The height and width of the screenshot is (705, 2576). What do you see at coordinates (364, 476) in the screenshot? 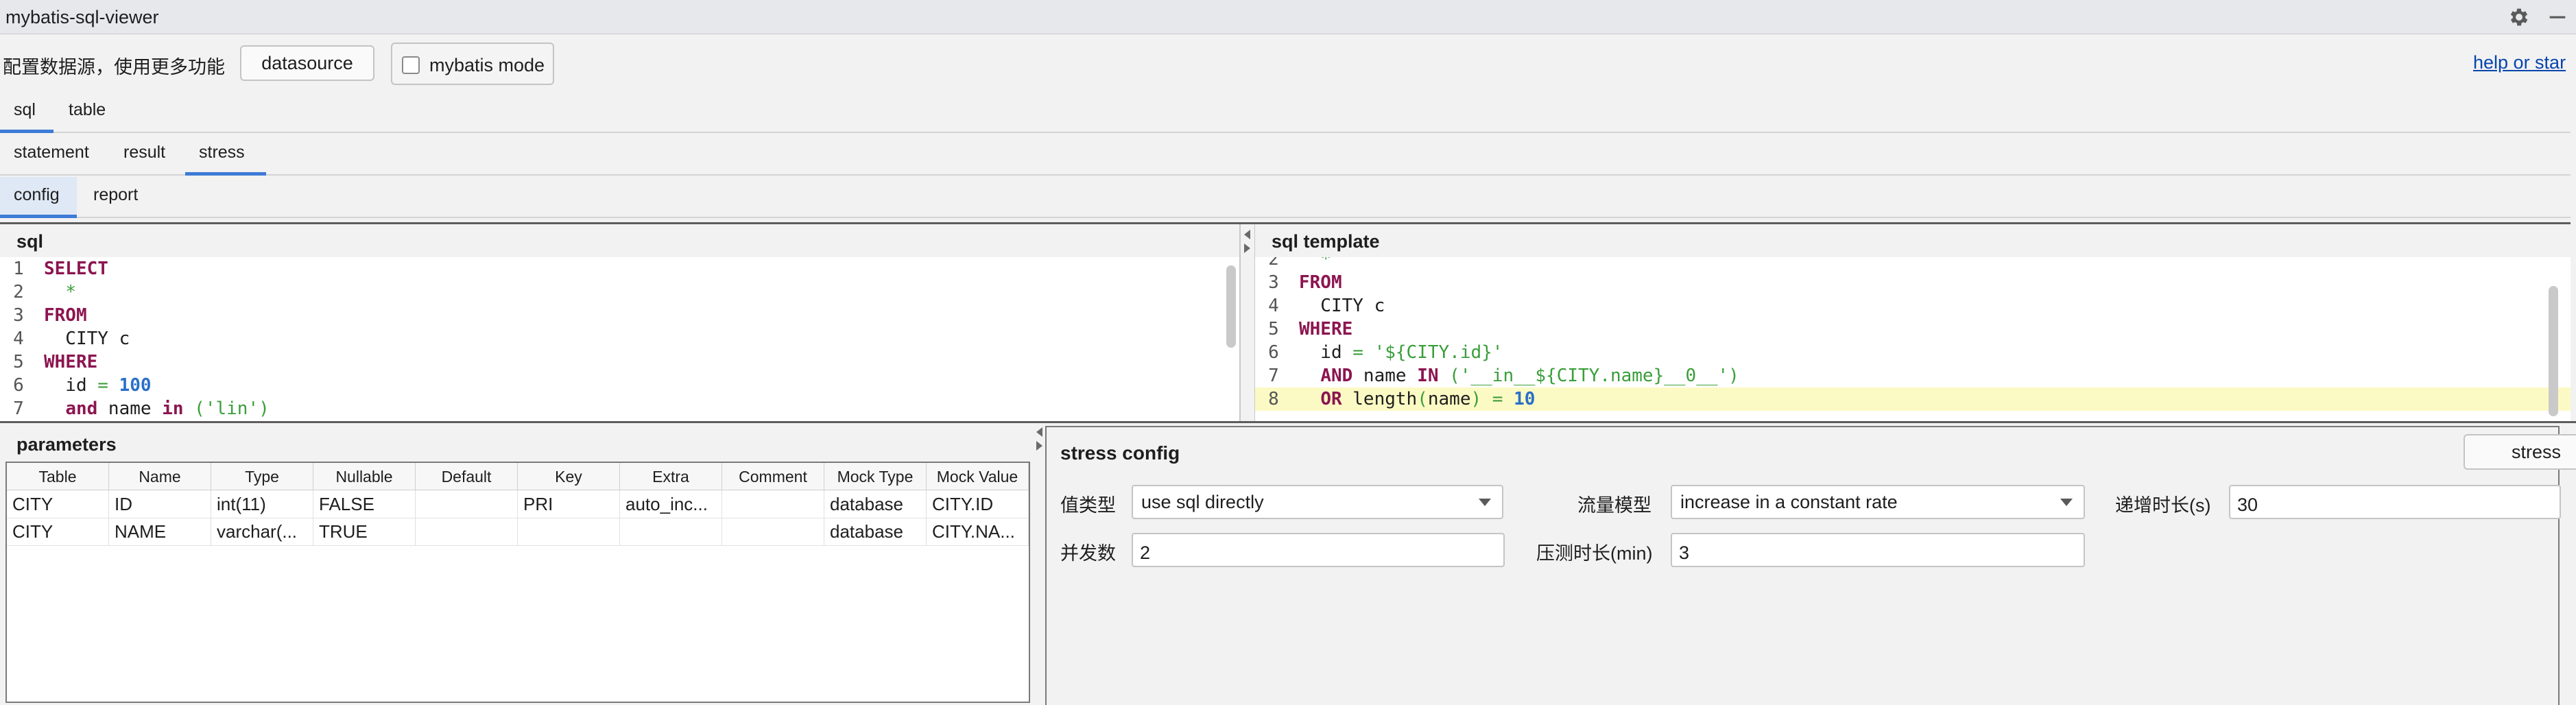
I see `column-header: Nullable` at bounding box center [364, 476].